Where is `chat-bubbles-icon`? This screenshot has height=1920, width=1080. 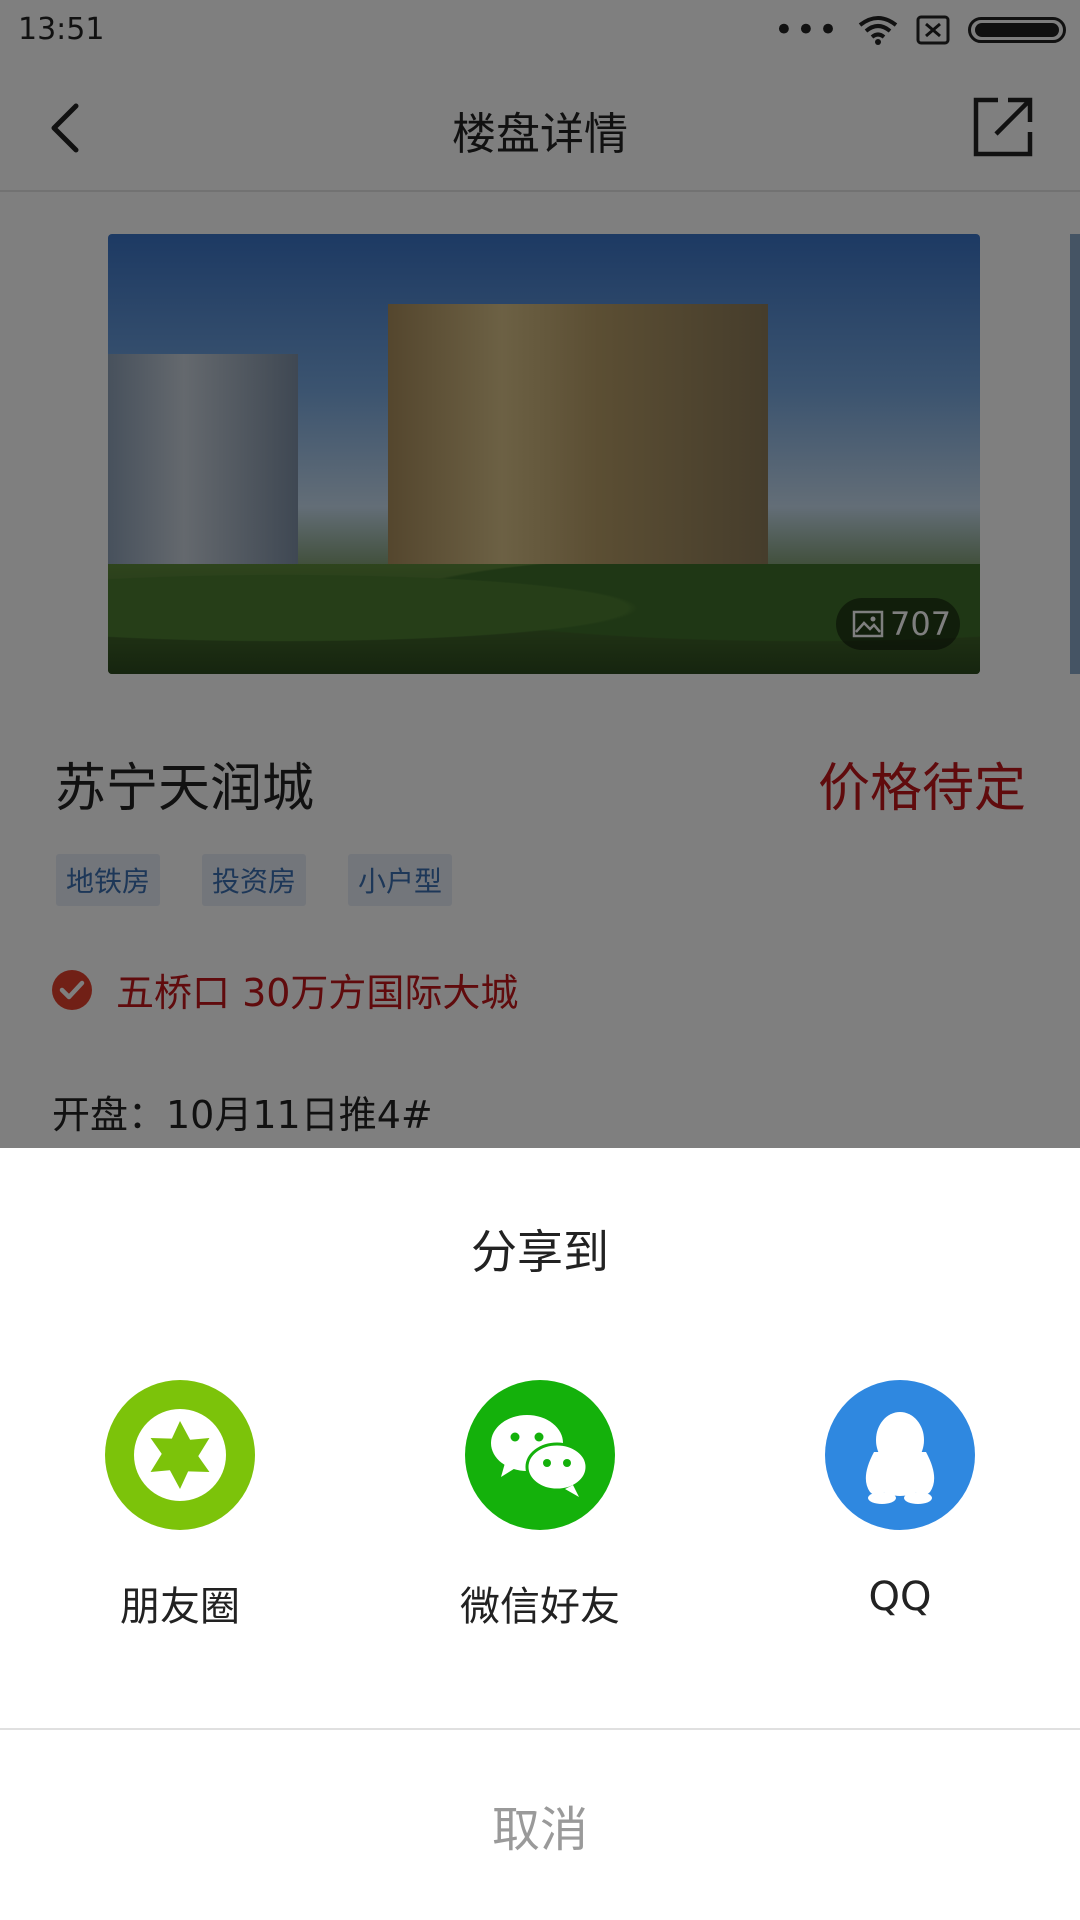 chat-bubbles-icon is located at coordinates (540, 1456).